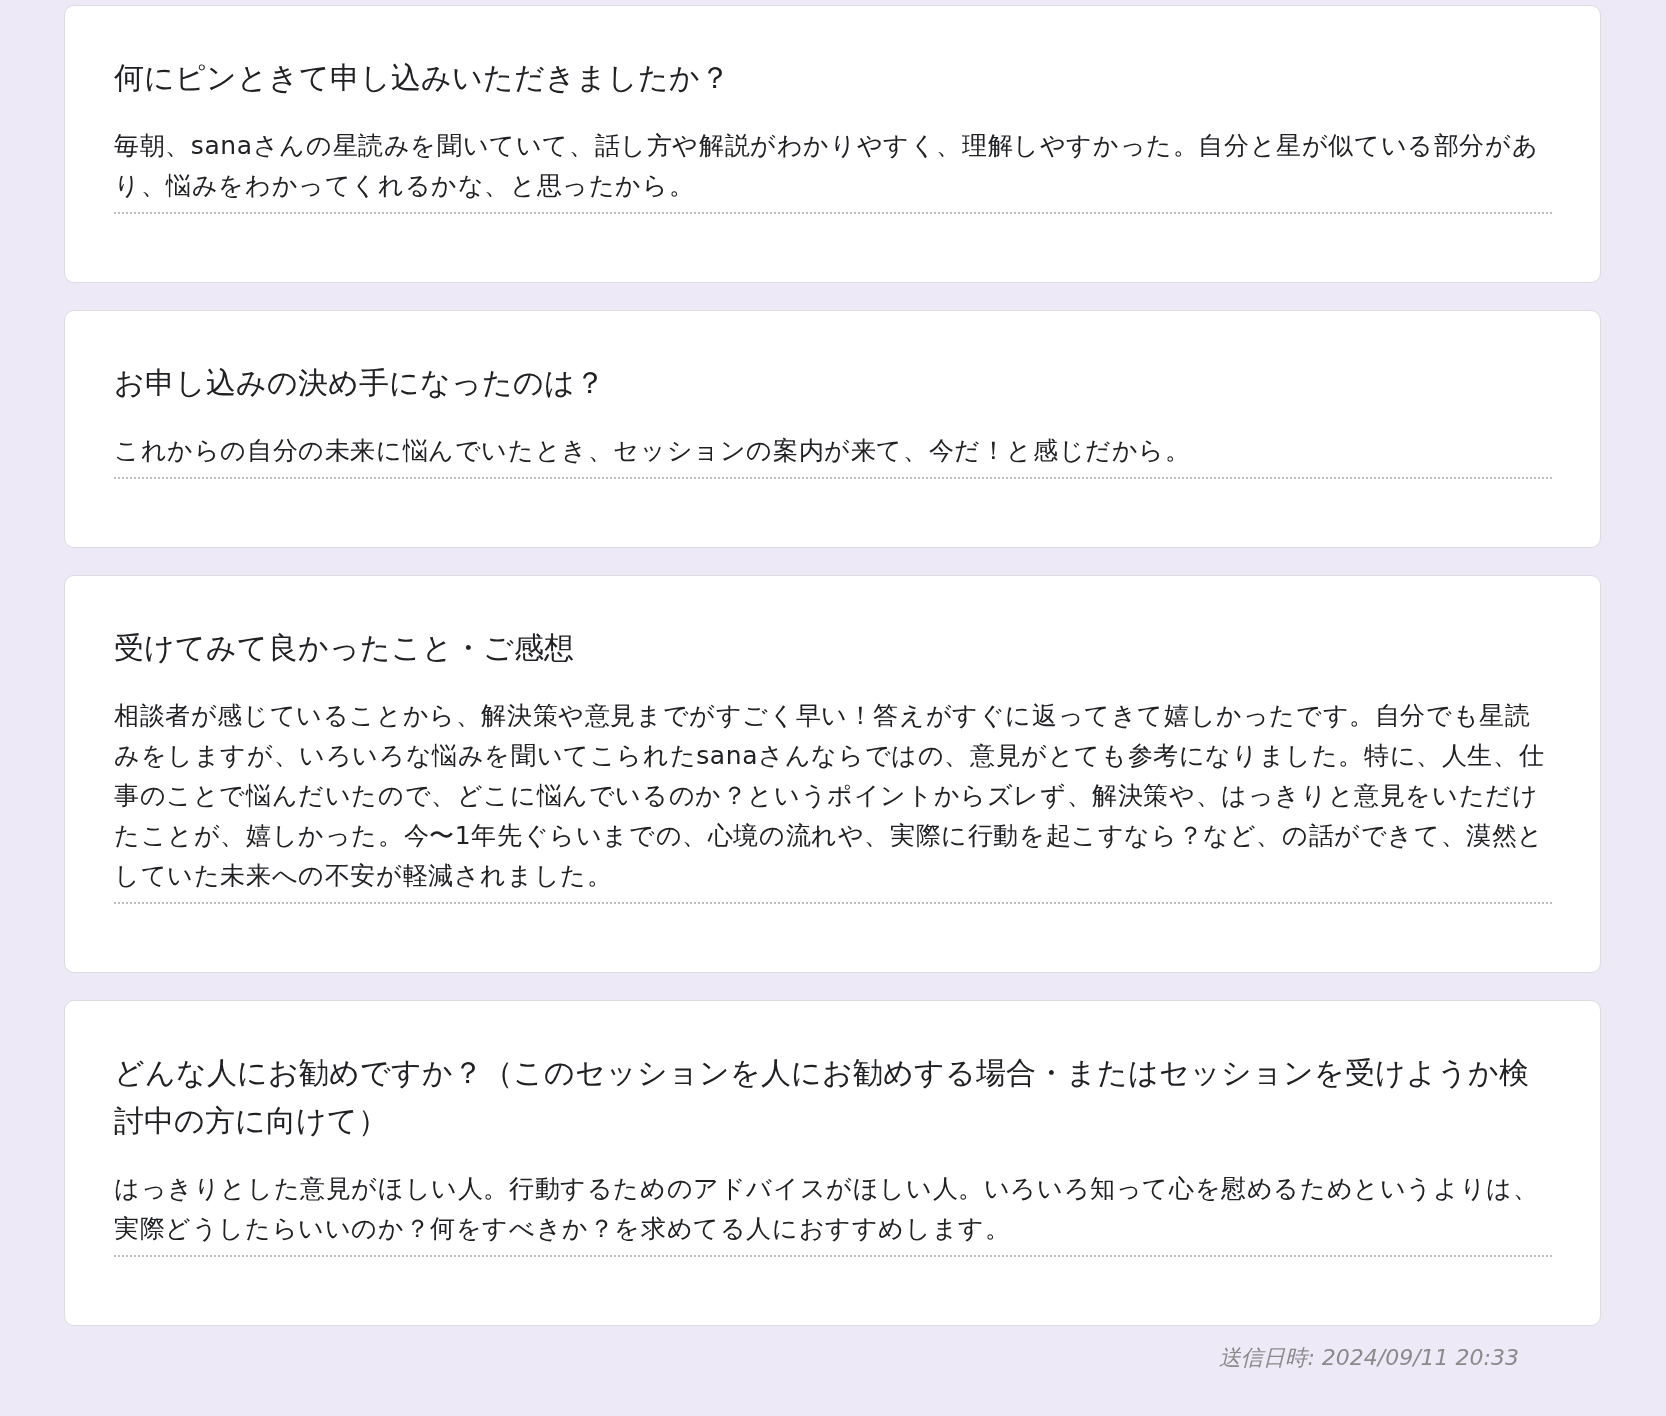  What do you see at coordinates (833, 800) in the screenshot?
I see `answer-text: 相談者が感じていることから、解決策や意見までがすごく早い！答えがすぐに返ってきて嬉しかったです。自分でも星読みをしますが、いろいろな悩みを聞いてこられたsanaさんならではの、意見がとても参考になりました。特に、人生、仕事のことで悩んだいたので、どこに悩んでいるのか？というポイントからズレず、解決策や、はっきりと意見をいただけたことが、嬉しかった。今〜1年先ぐらいまでの、心境の流れや、実際に行動を起こすなら？など、の話ができて、漠然としていた未来への不安が軽減されました。` at bounding box center [833, 800].